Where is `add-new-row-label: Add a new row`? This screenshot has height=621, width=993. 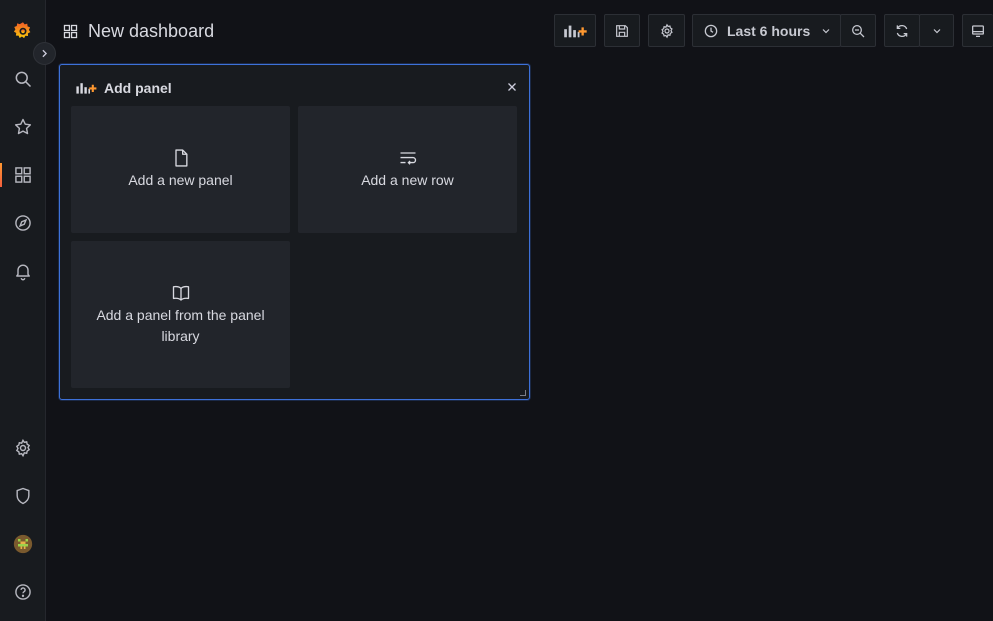 add-new-row-label: Add a new row is located at coordinates (407, 180).